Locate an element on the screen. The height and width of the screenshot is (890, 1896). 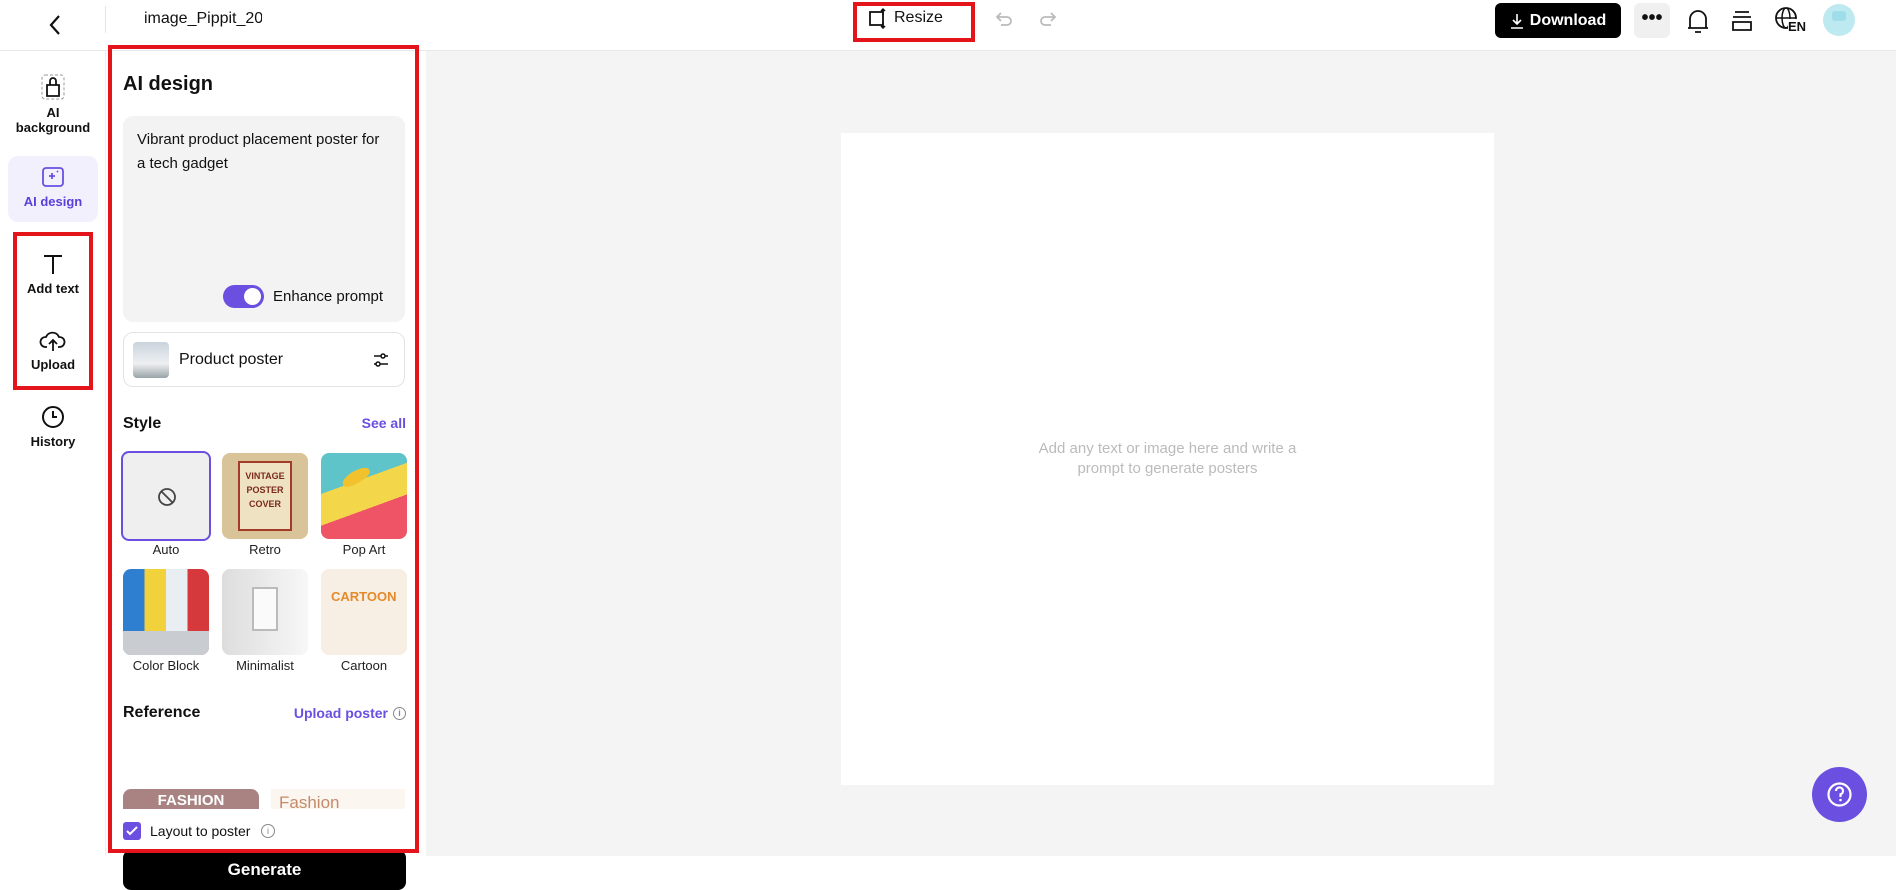
template-selector: Product poster is located at coordinates (264, 359).